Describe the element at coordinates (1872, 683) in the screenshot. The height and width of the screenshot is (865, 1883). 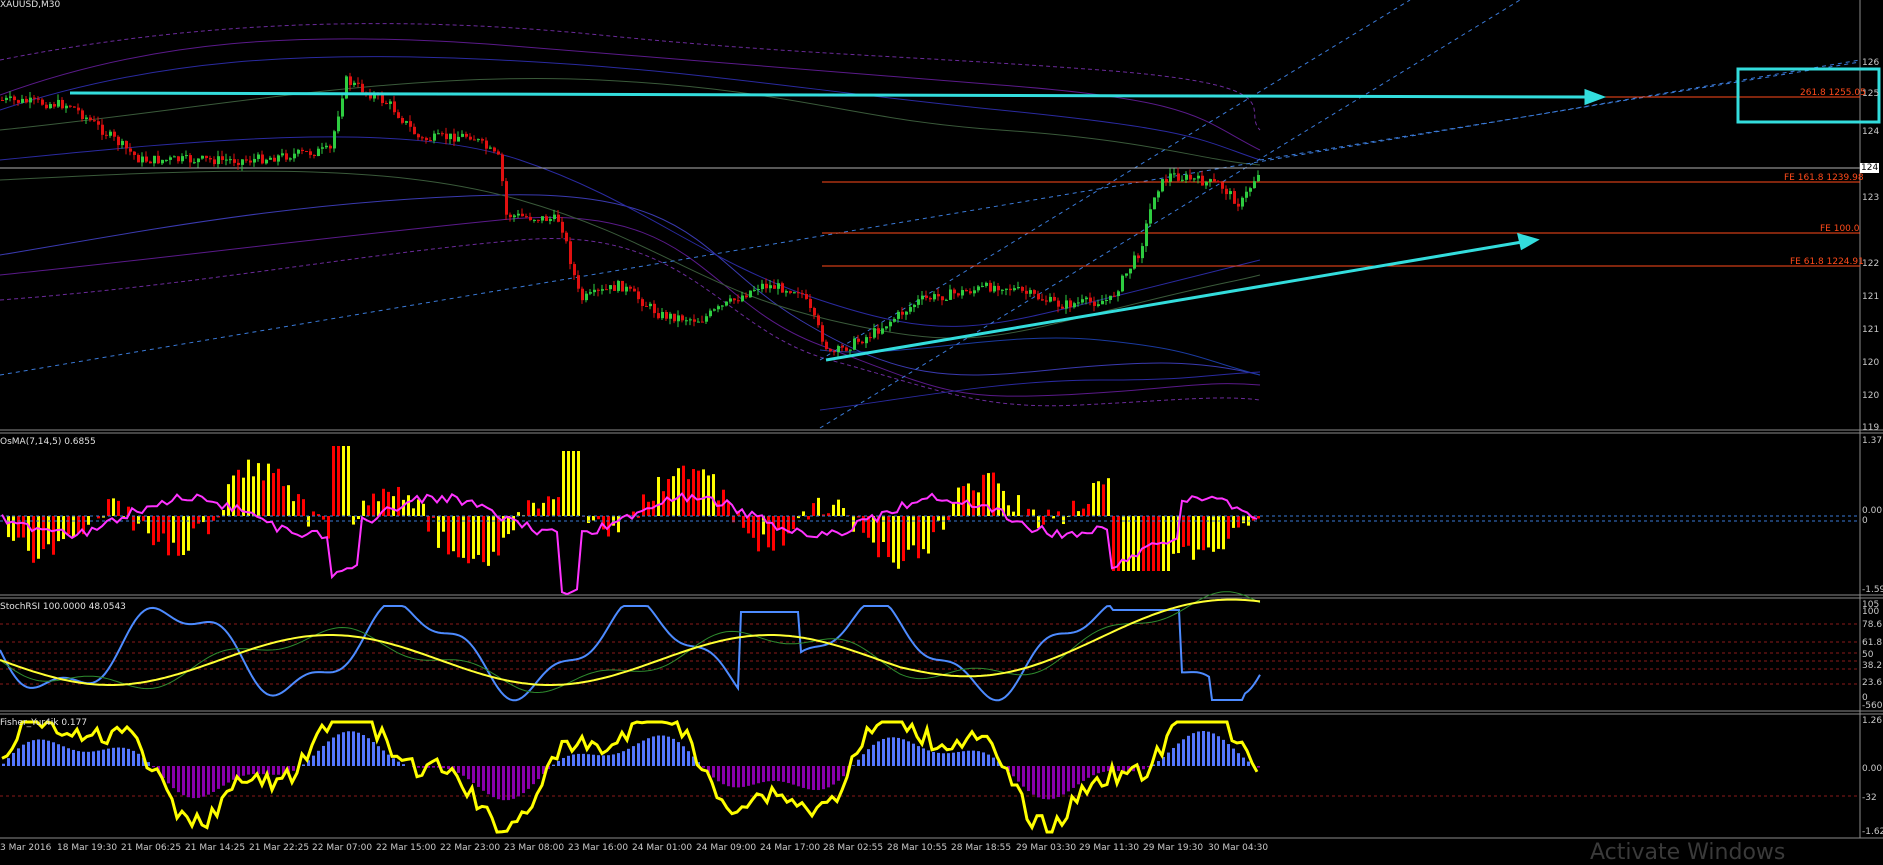
I see `stoch-tick: 23.6` at that location.